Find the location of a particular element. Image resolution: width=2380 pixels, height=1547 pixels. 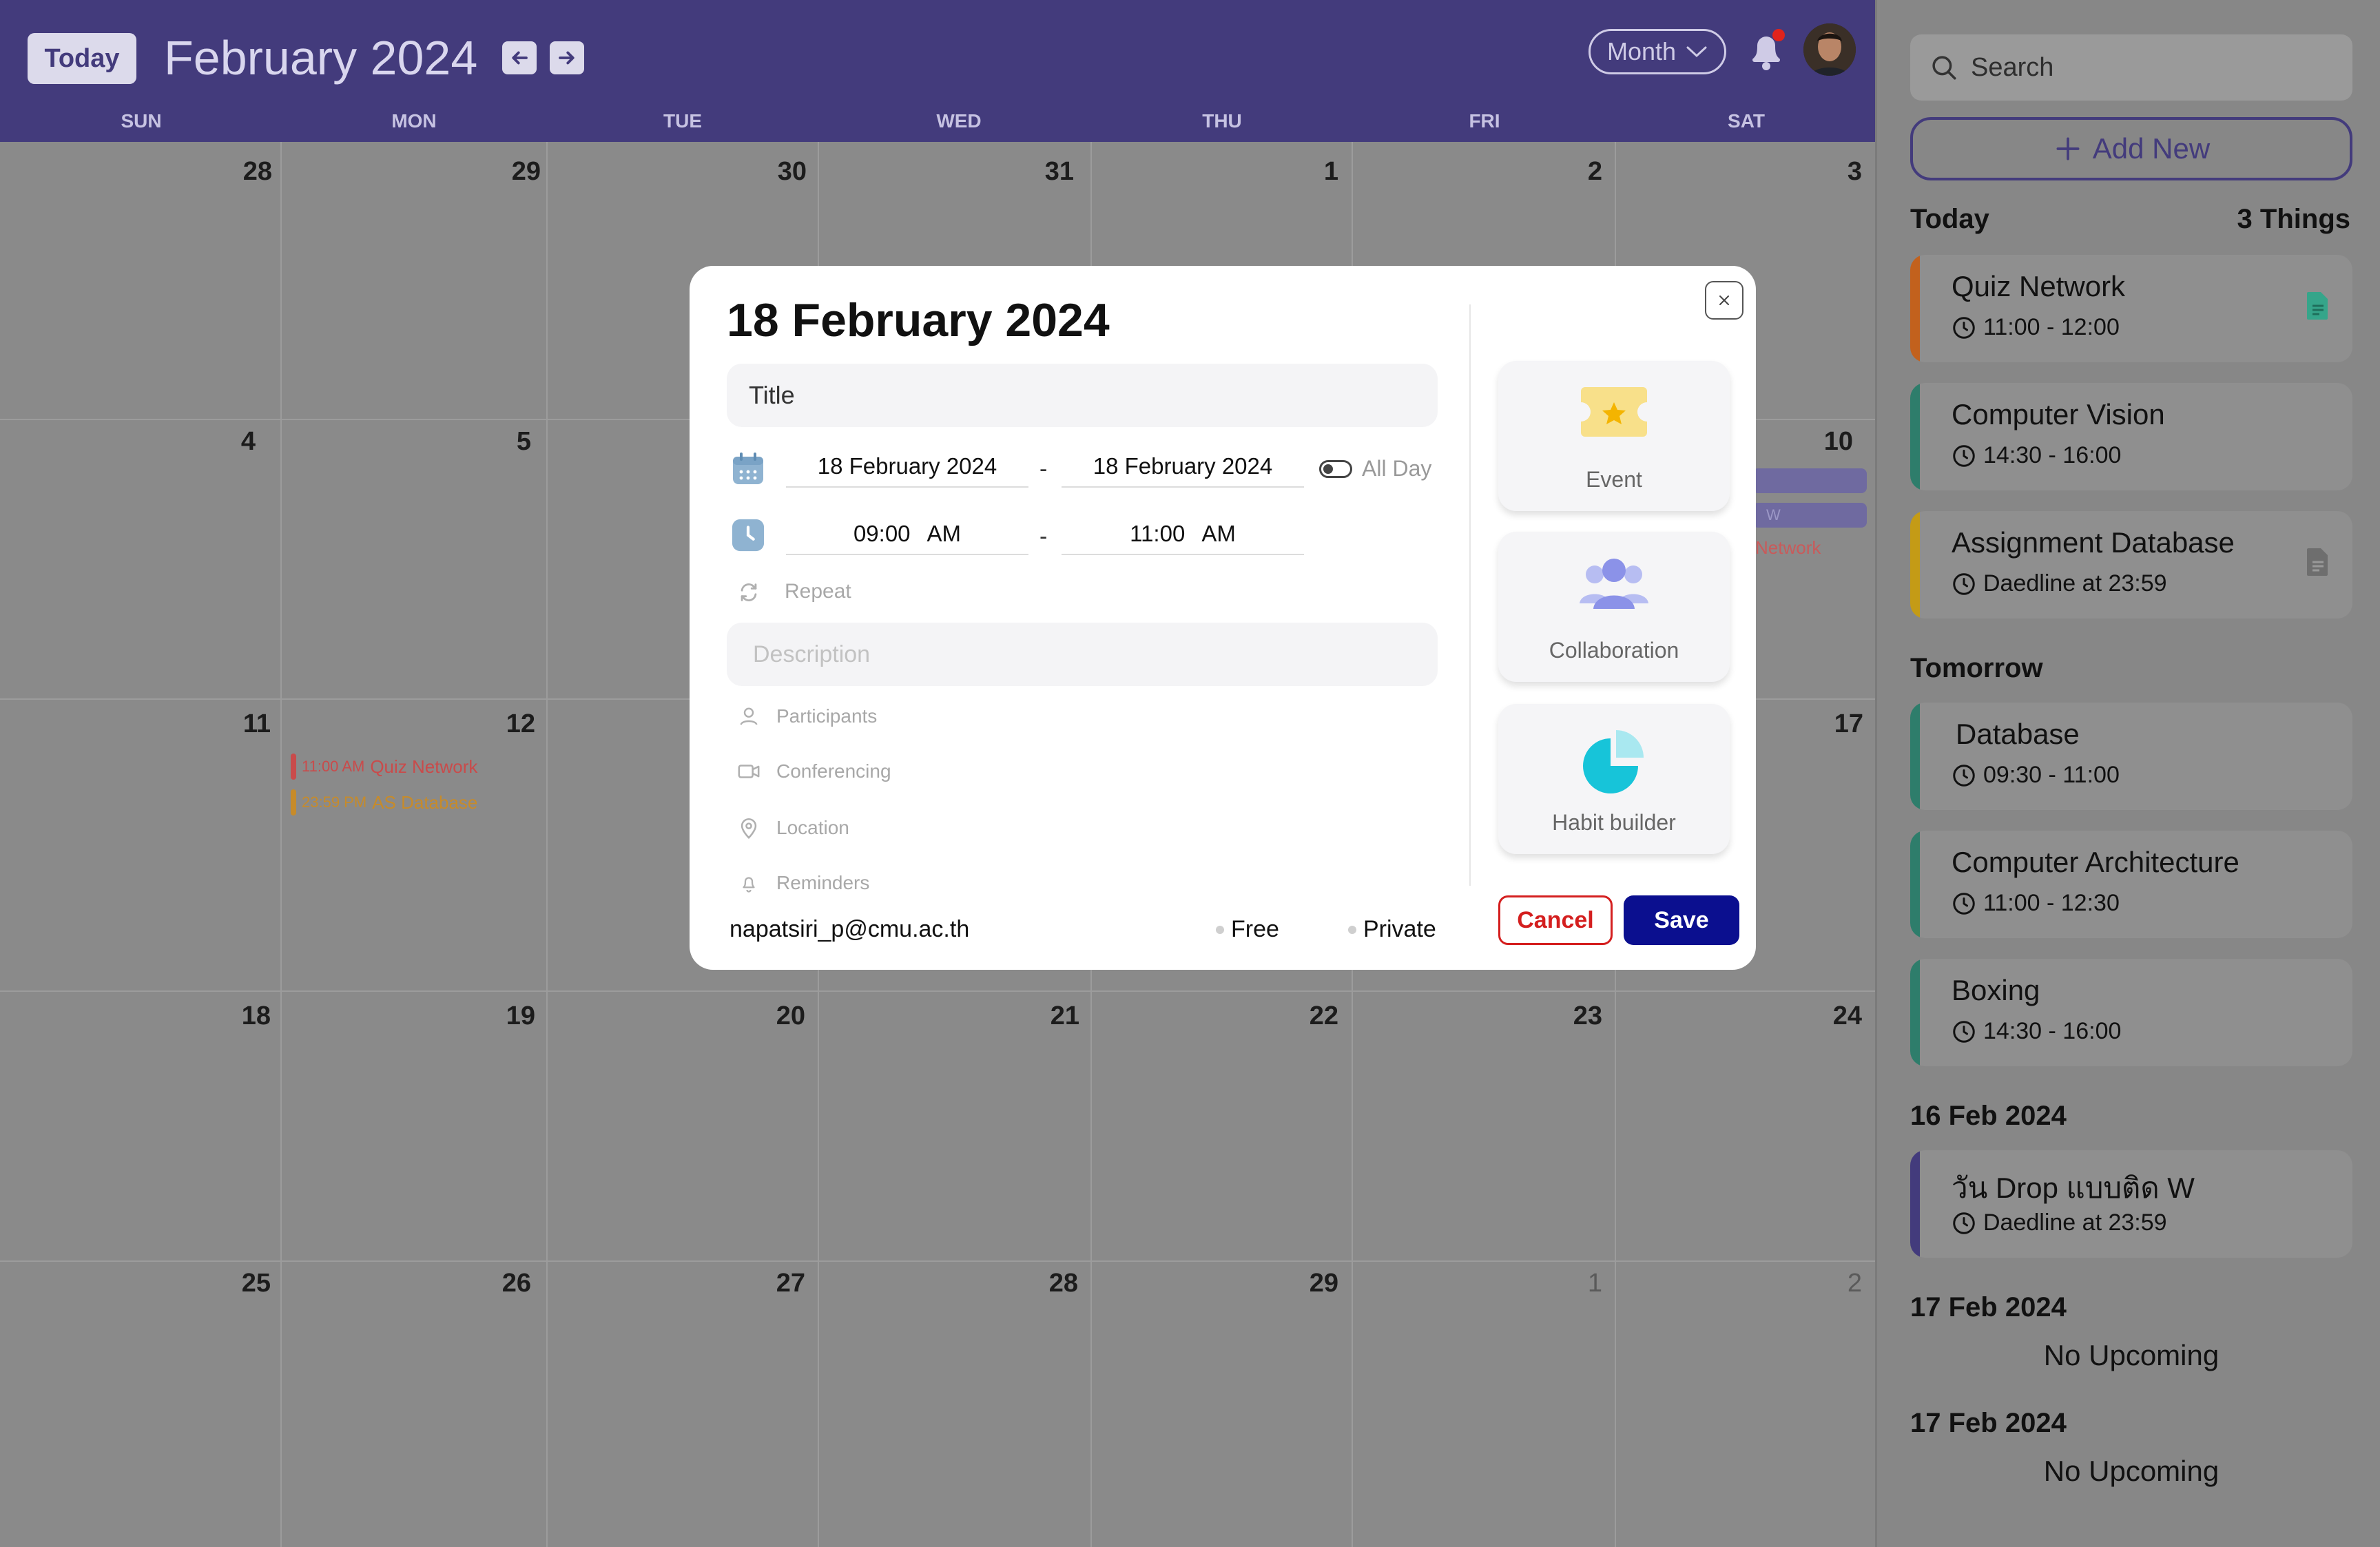

all-day-toggle: All Day is located at coordinates (1375, 469).